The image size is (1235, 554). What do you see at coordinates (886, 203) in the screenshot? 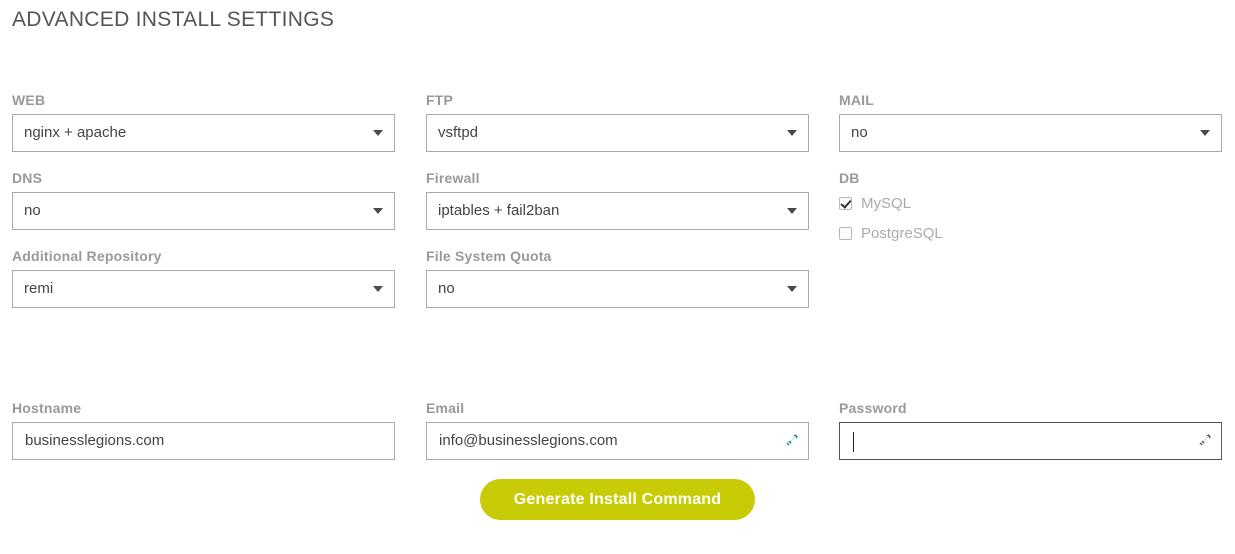
I see `checkbox-mysql-label: MySQL` at bounding box center [886, 203].